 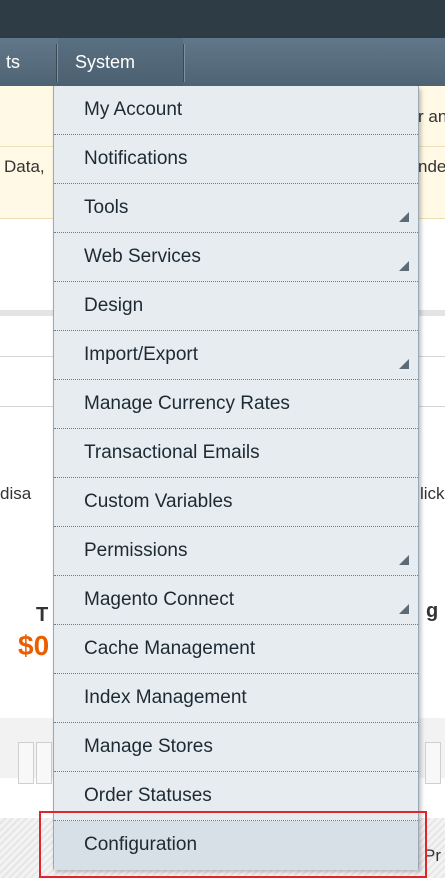 What do you see at coordinates (106, 207) in the screenshot?
I see `menu-item-label: Tools` at bounding box center [106, 207].